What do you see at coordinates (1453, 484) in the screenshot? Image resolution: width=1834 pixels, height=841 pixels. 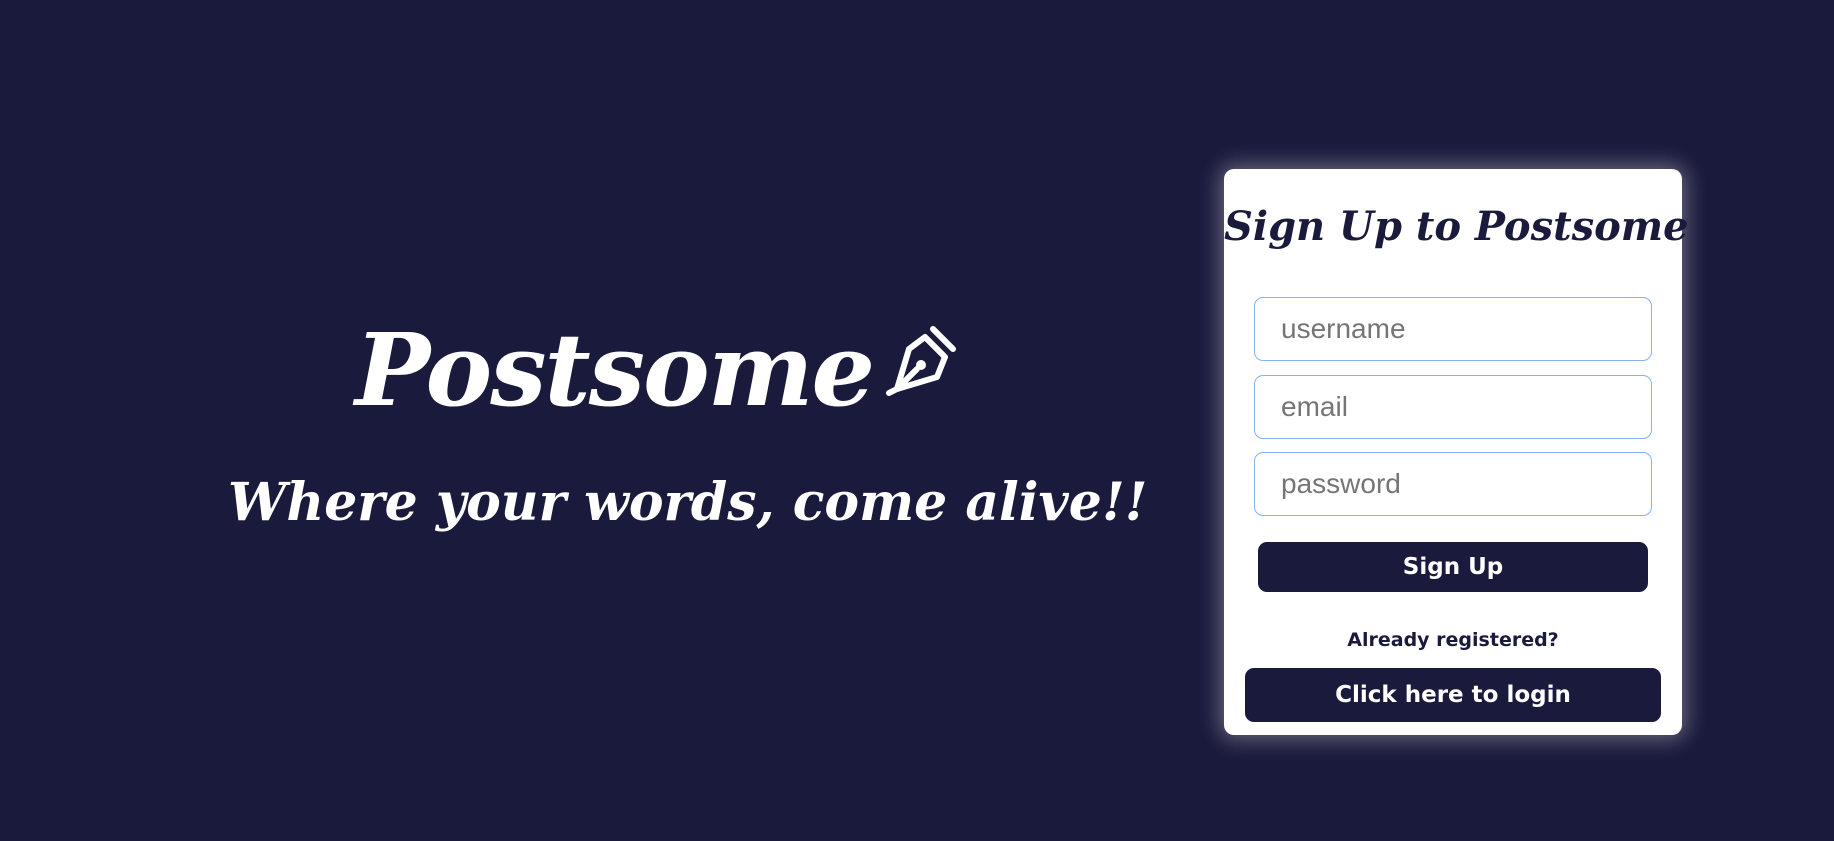 I see `password-input` at bounding box center [1453, 484].